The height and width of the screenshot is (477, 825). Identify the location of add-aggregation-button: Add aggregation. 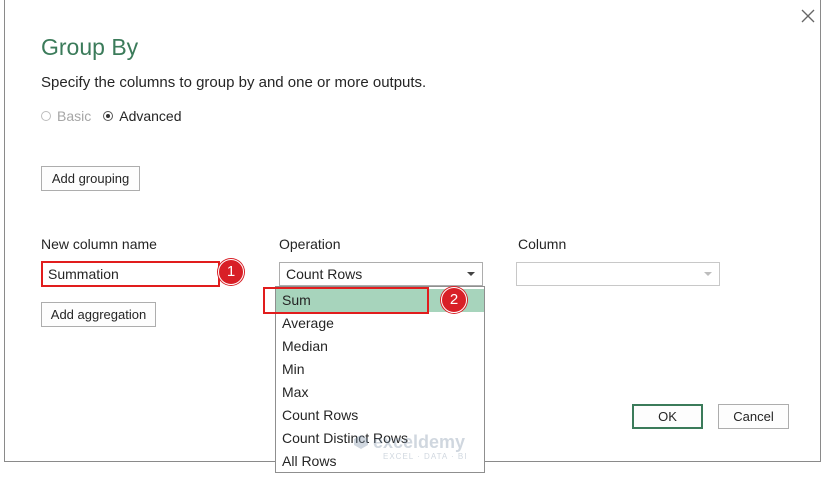
(98, 314).